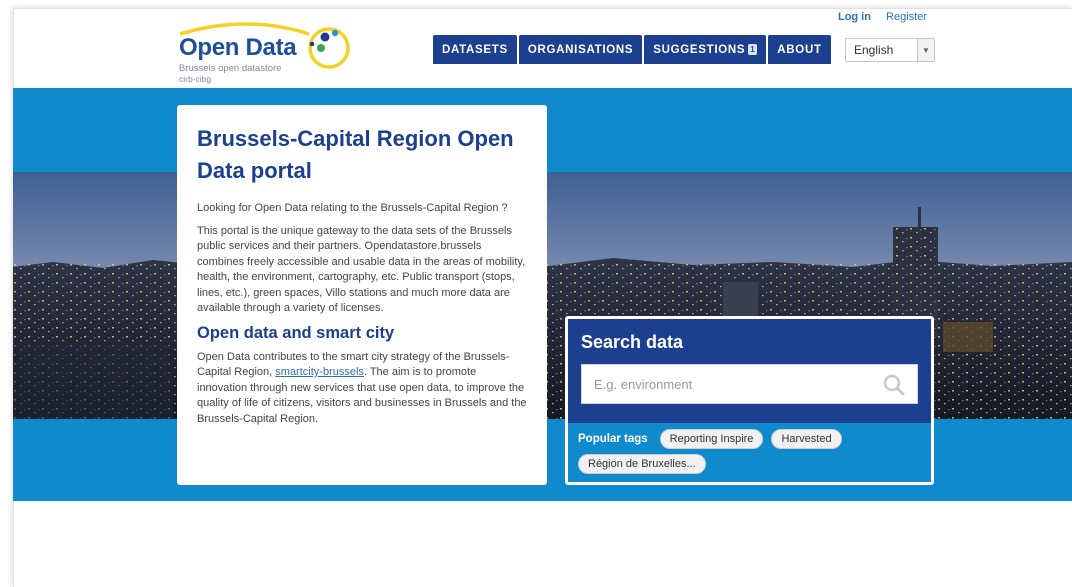 Image resolution: width=1072 pixels, height=587 pixels. What do you see at coordinates (699, 49) in the screenshot?
I see `nav-tab-suggestions-label: SUGGESTIONS` at bounding box center [699, 49].